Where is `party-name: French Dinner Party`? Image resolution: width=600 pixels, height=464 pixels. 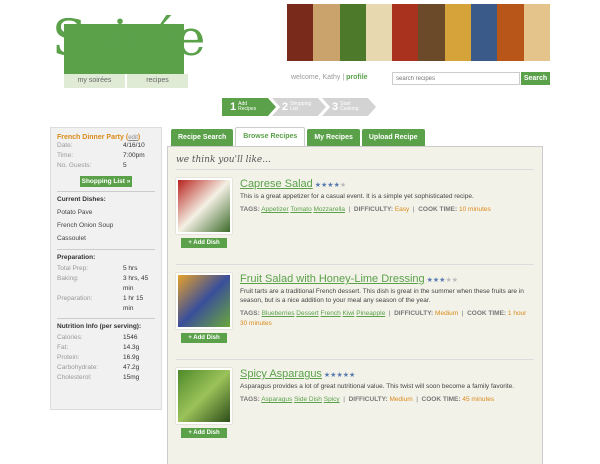
party-name: French Dinner Party is located at coordinates (90, 137).